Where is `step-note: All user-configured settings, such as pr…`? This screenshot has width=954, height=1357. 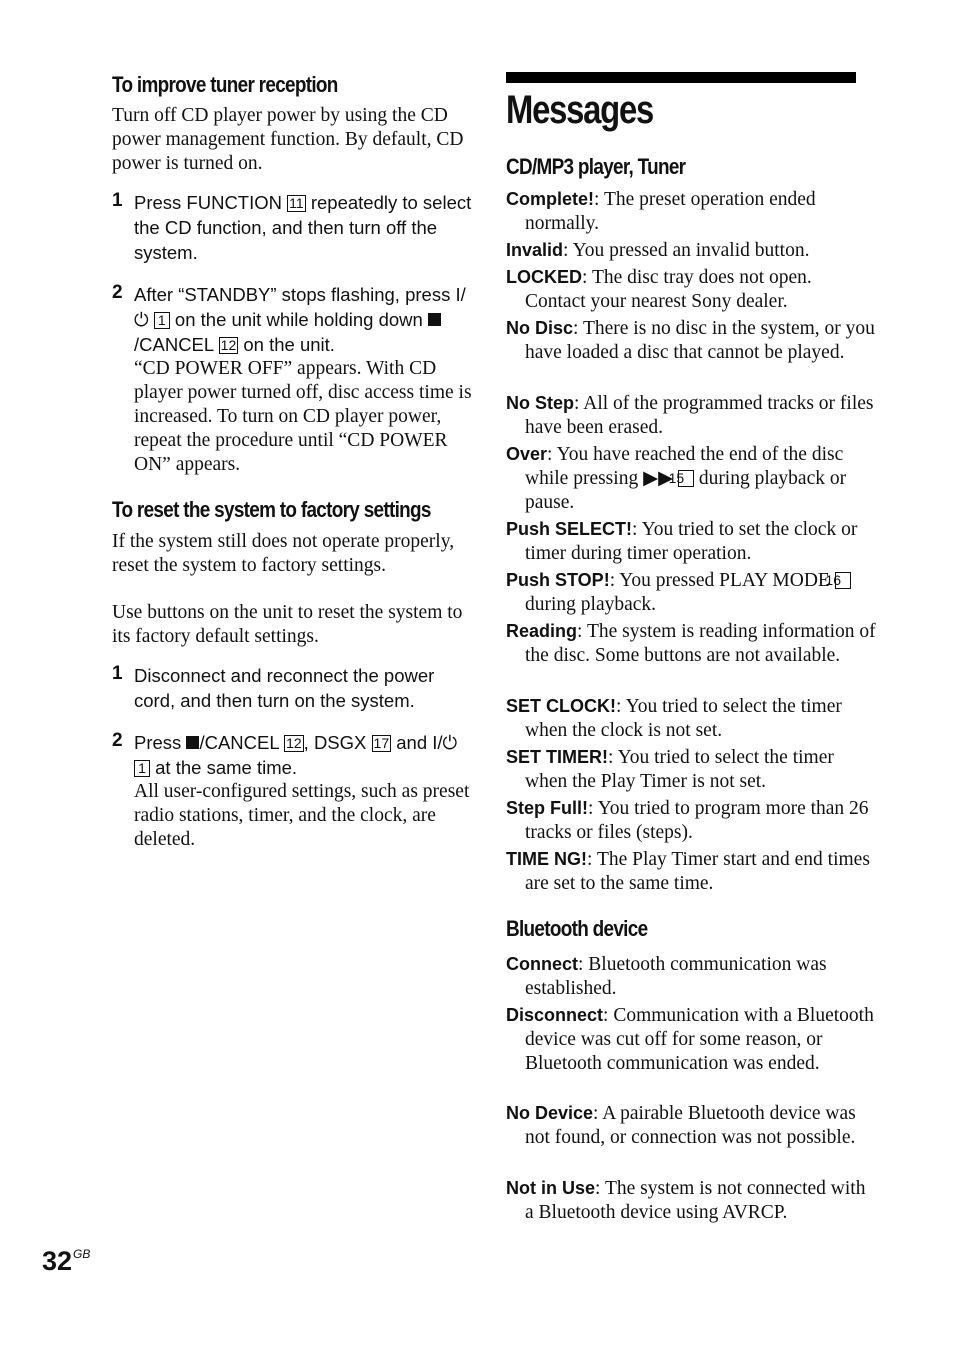
step-note: All user-configured settings, such as pr… is located at coordinates (302, 815).